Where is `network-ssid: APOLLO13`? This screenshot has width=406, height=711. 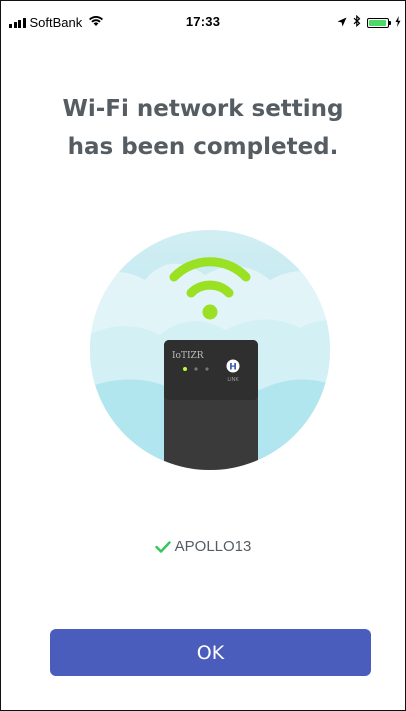 network-ssid: APOLLO13 is located at coordinates (213, 546).